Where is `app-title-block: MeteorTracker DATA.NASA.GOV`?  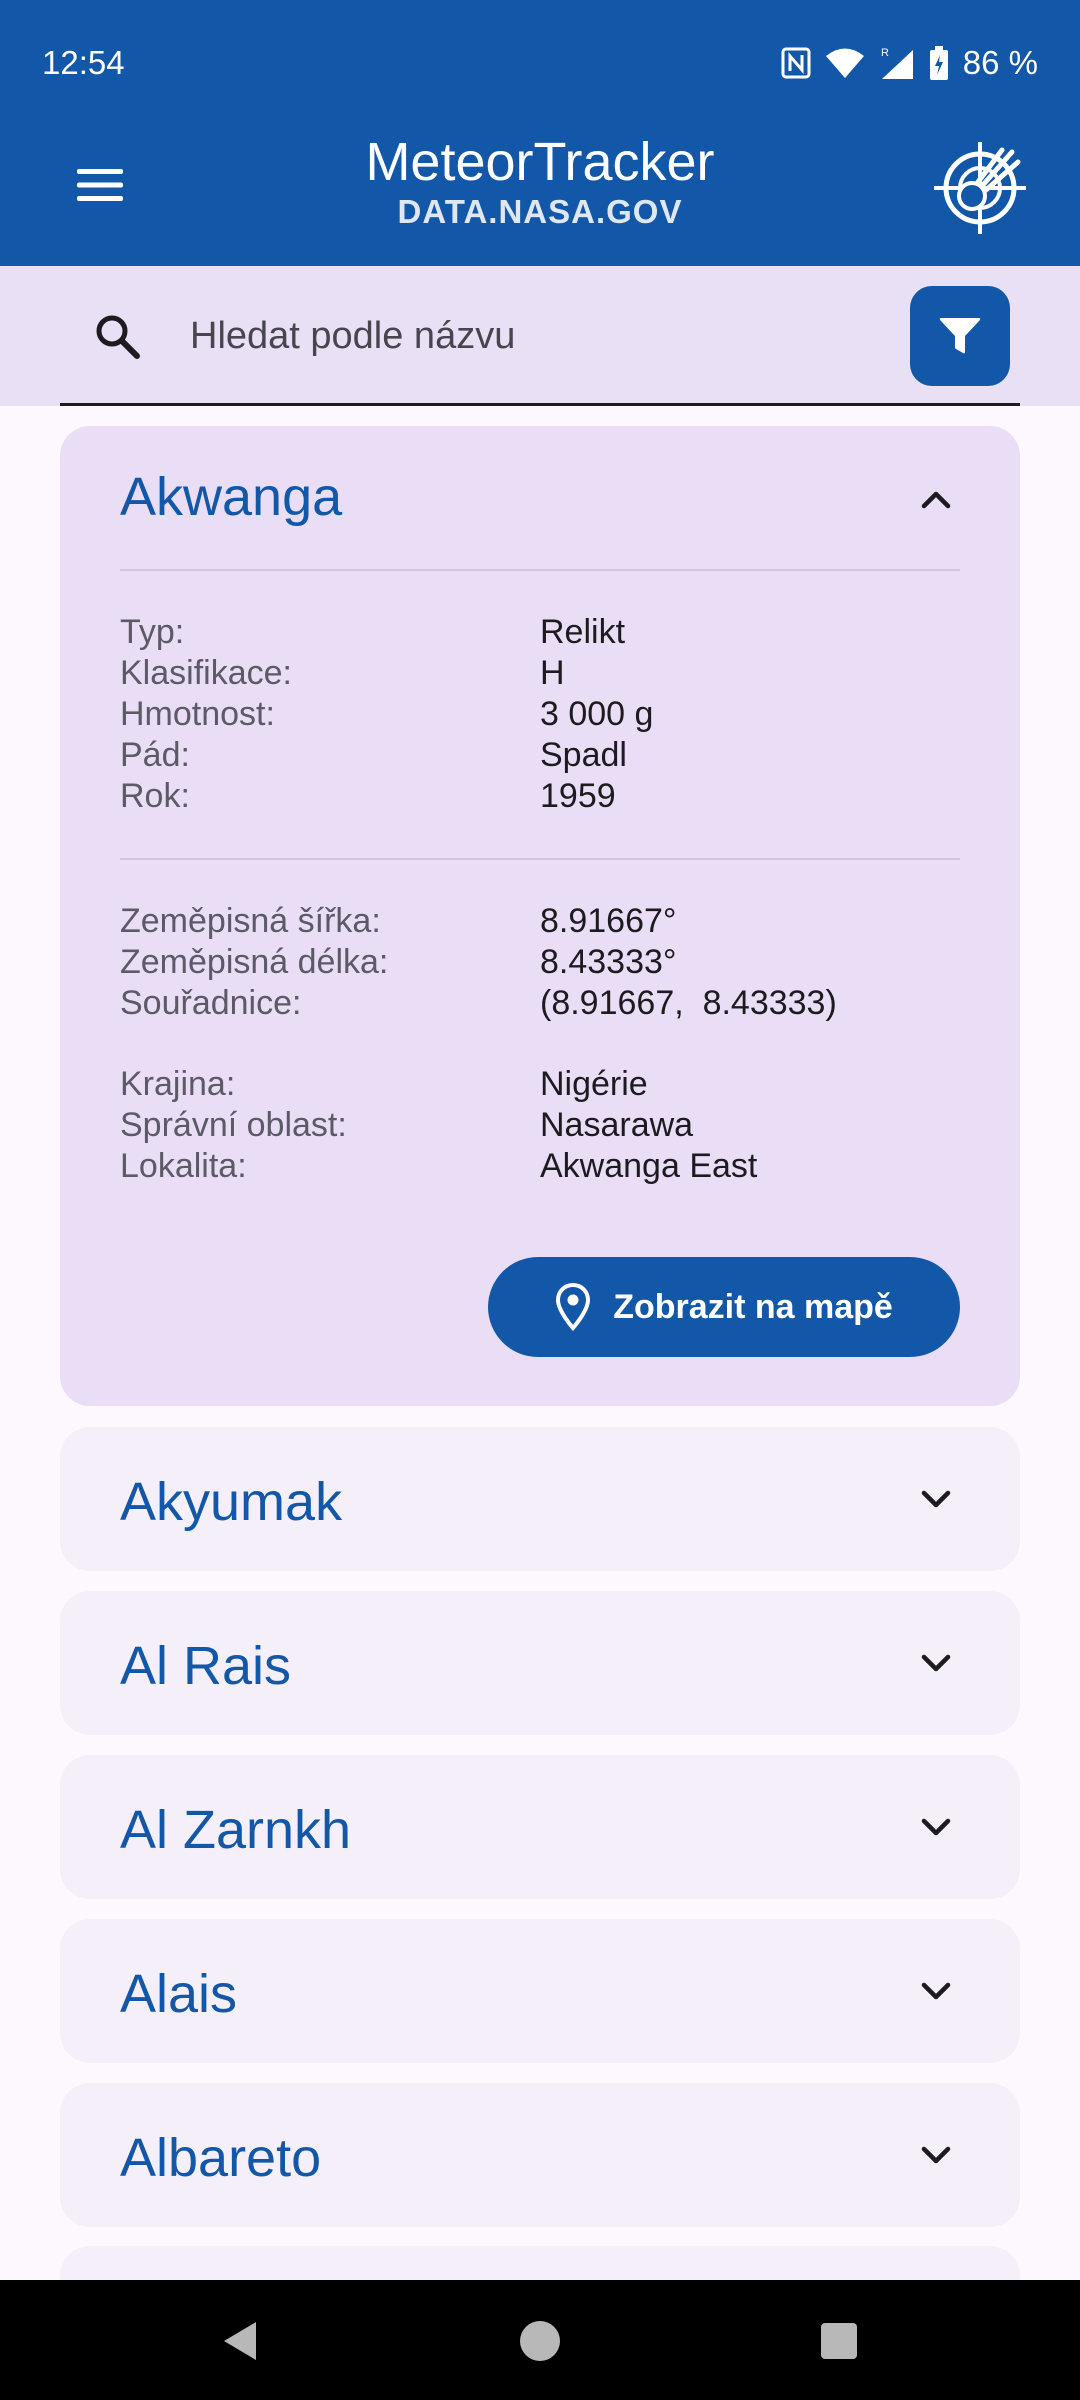
app-title-block: MeteorTracker DATA.NASA.GOV is located at coordinates (540, 182).